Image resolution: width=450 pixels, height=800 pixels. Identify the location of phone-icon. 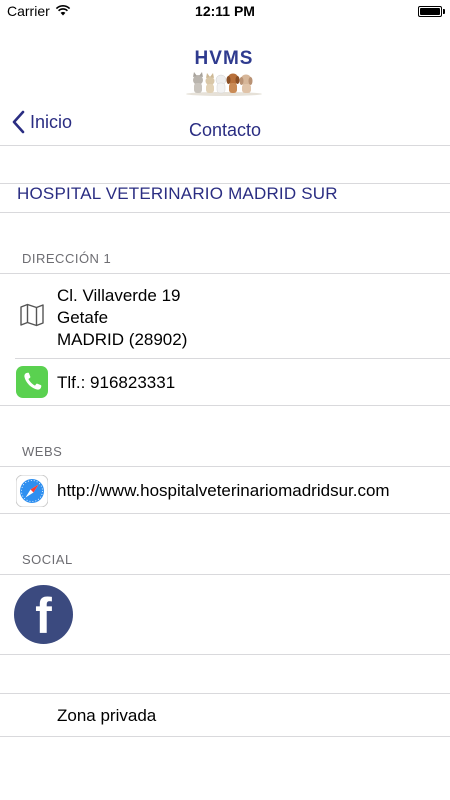
(32, 382).